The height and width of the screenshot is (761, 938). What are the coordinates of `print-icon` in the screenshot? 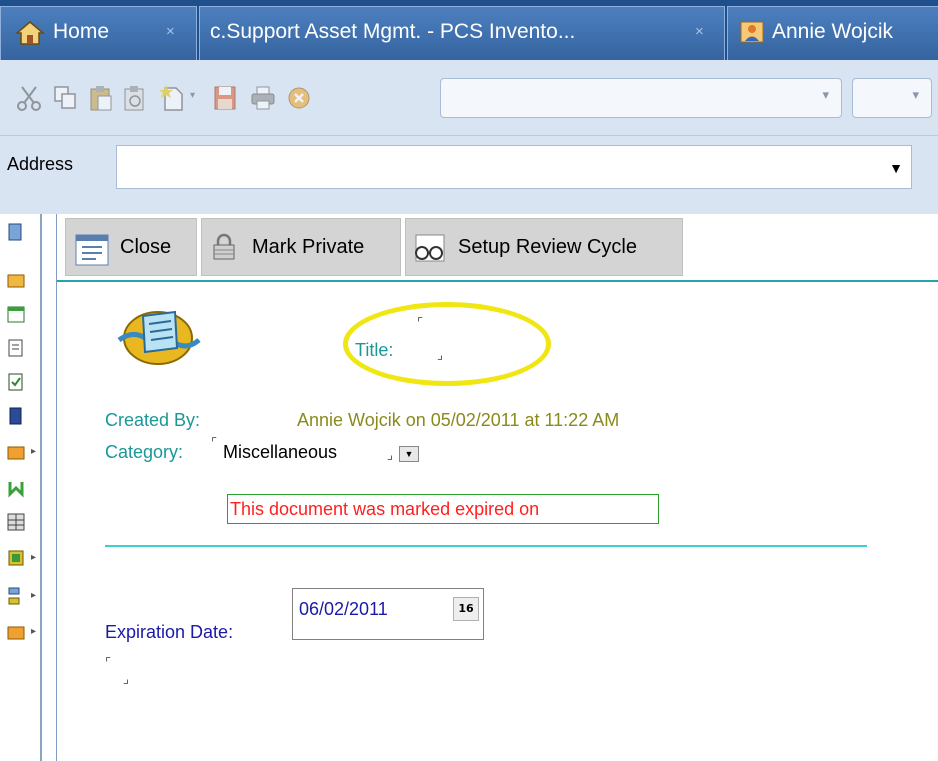 It's located at (263, 98).